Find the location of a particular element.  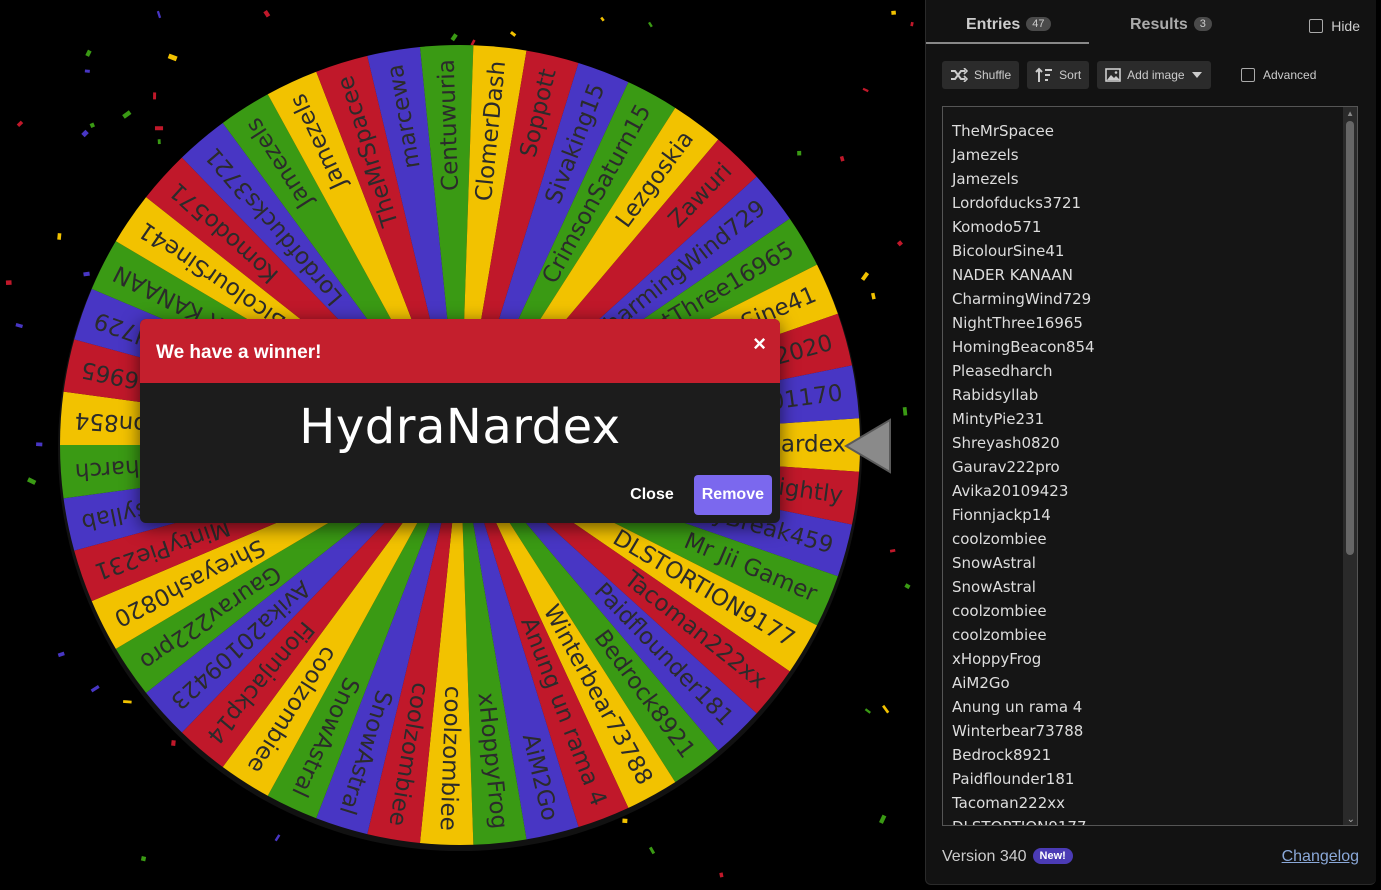

sort-button: Sort is located at coordinates (1058, 75).